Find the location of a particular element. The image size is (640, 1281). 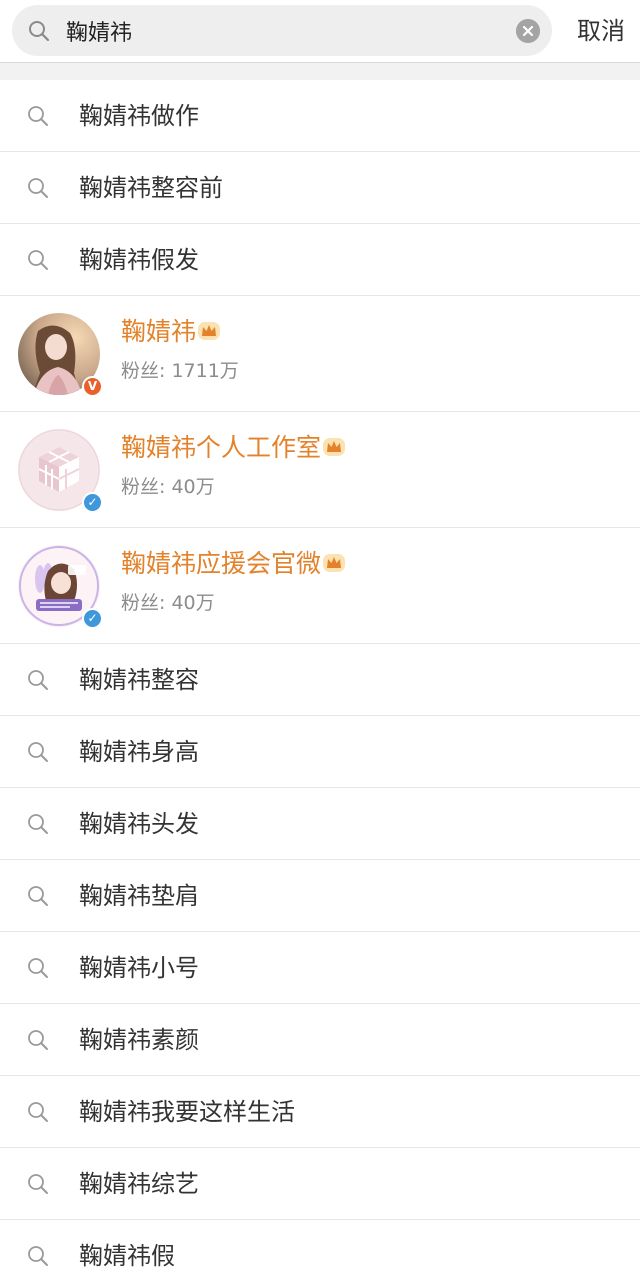

suggestion-label: 鞠婧祎头发 is located at coordinates (139, 824).